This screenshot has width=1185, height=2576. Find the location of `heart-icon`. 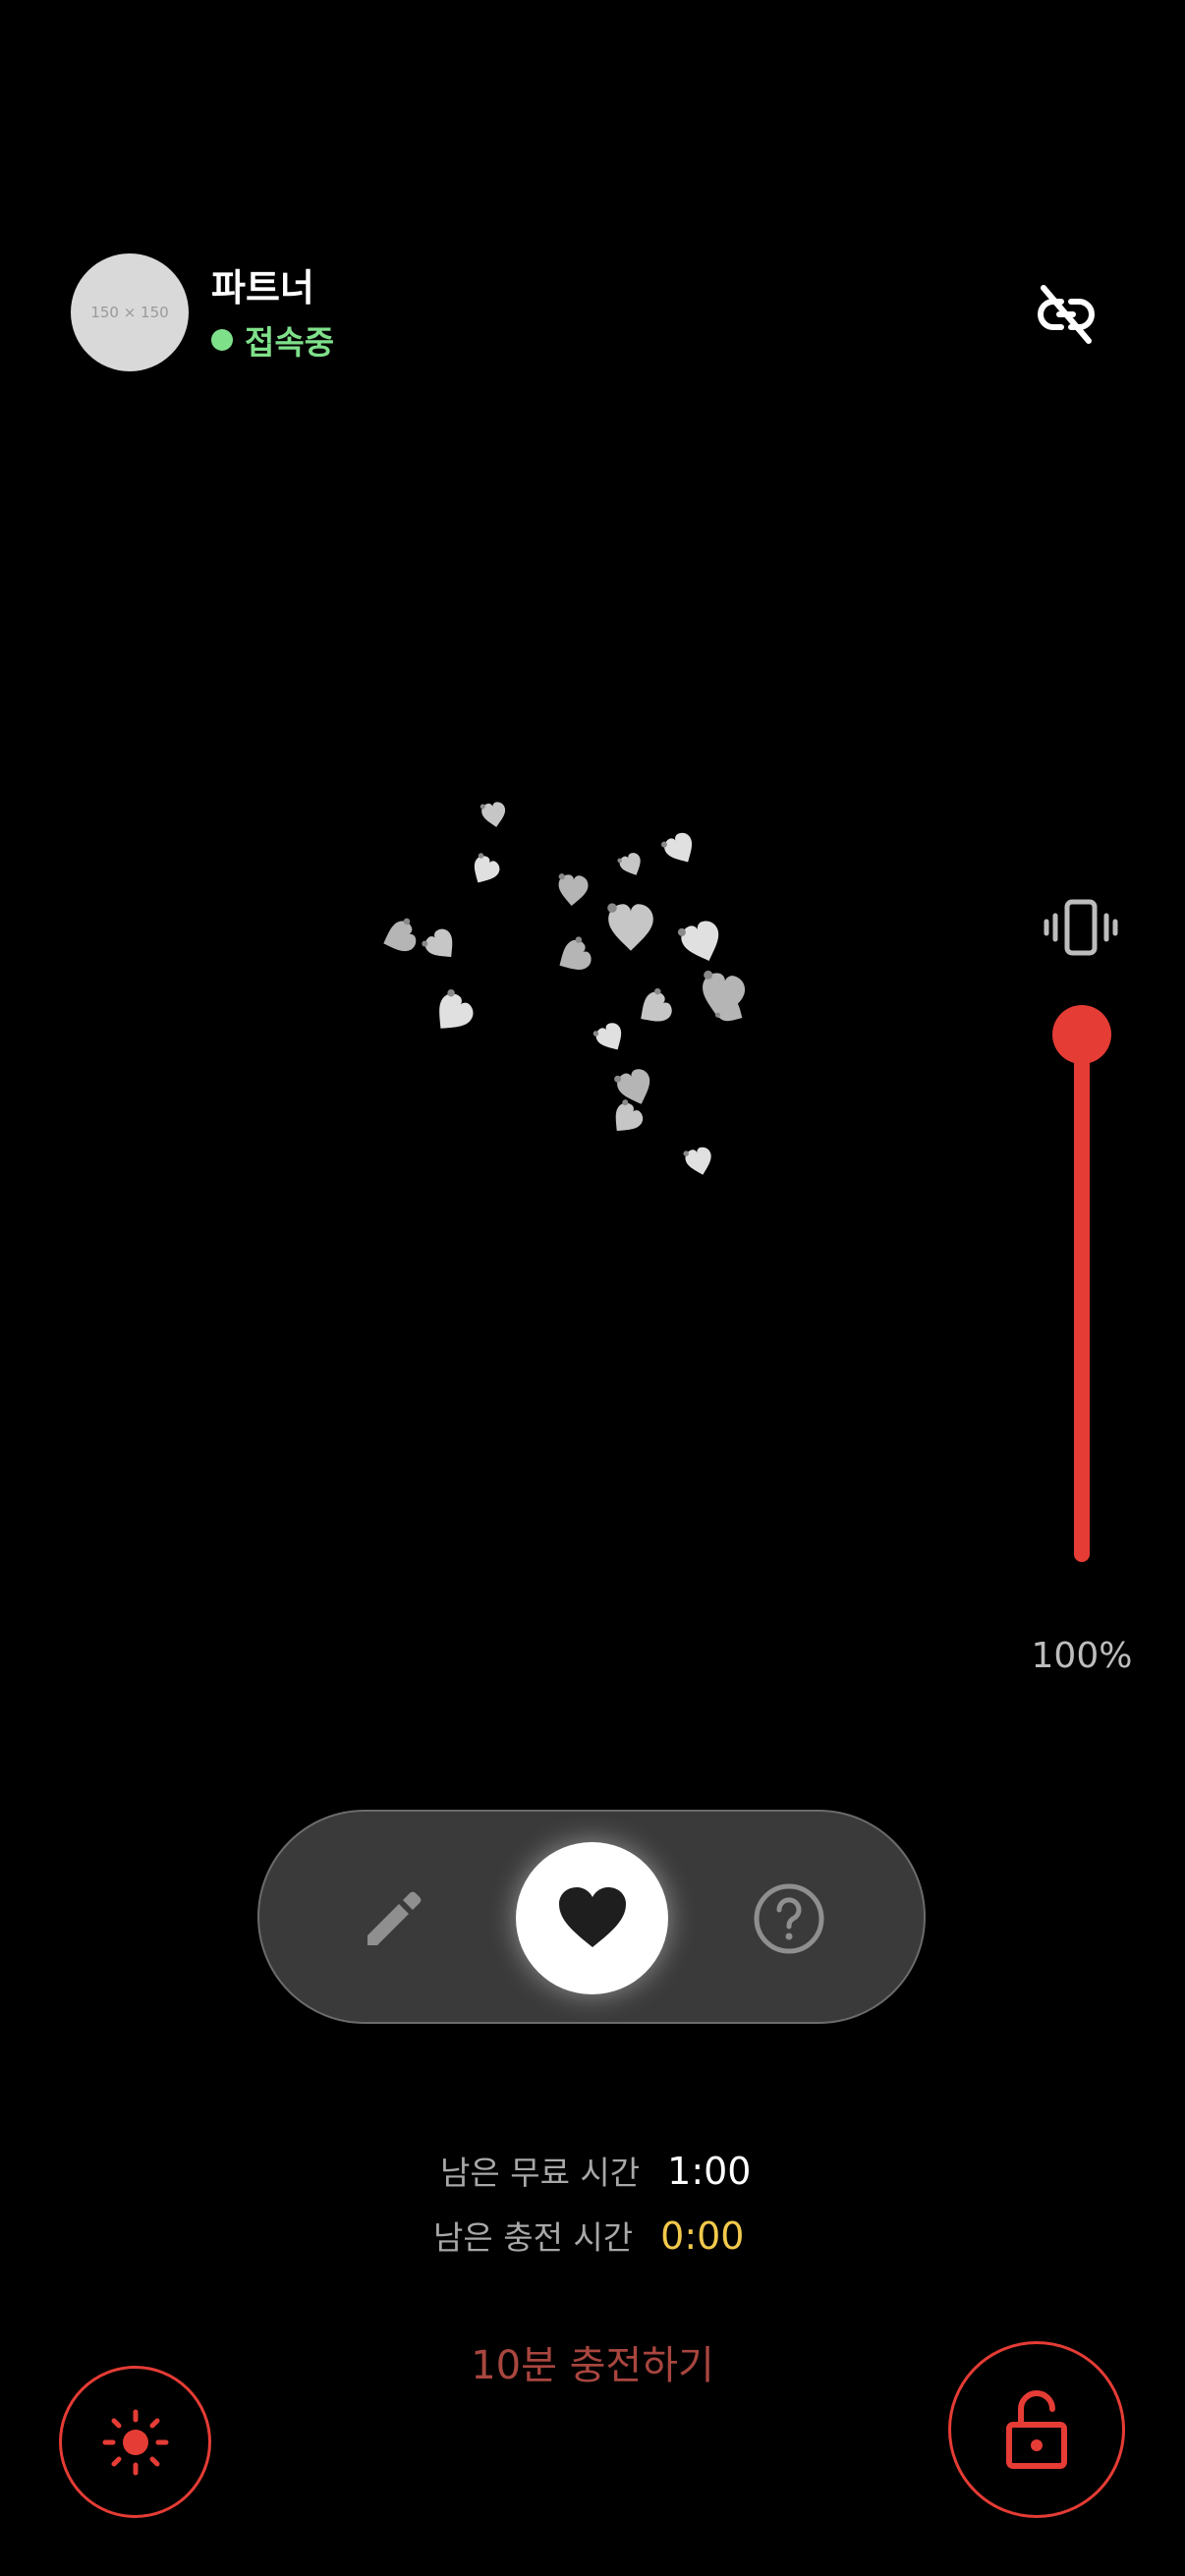

heart-icon is located at coordinates (592, 1916).